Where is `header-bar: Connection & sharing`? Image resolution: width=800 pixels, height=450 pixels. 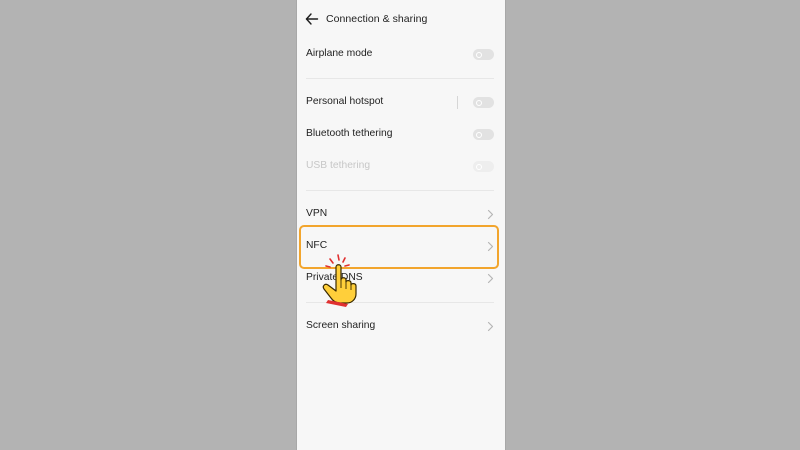
header-bar: Connection & sharing is located at coordinates (401, 20).